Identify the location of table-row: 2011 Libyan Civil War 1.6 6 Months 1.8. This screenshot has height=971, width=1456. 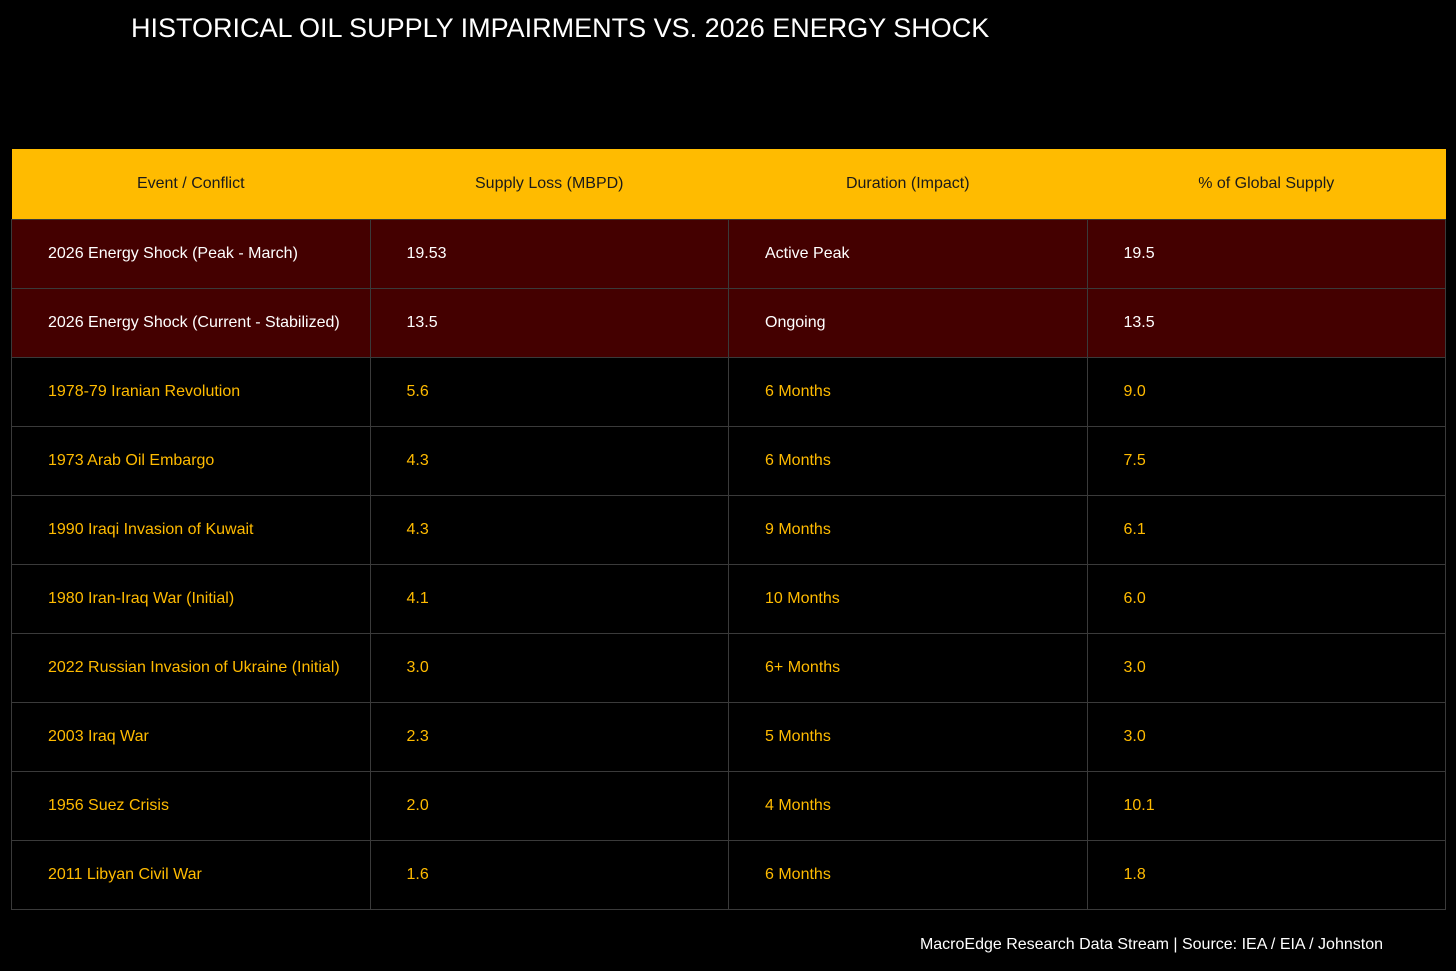
(728, 875).